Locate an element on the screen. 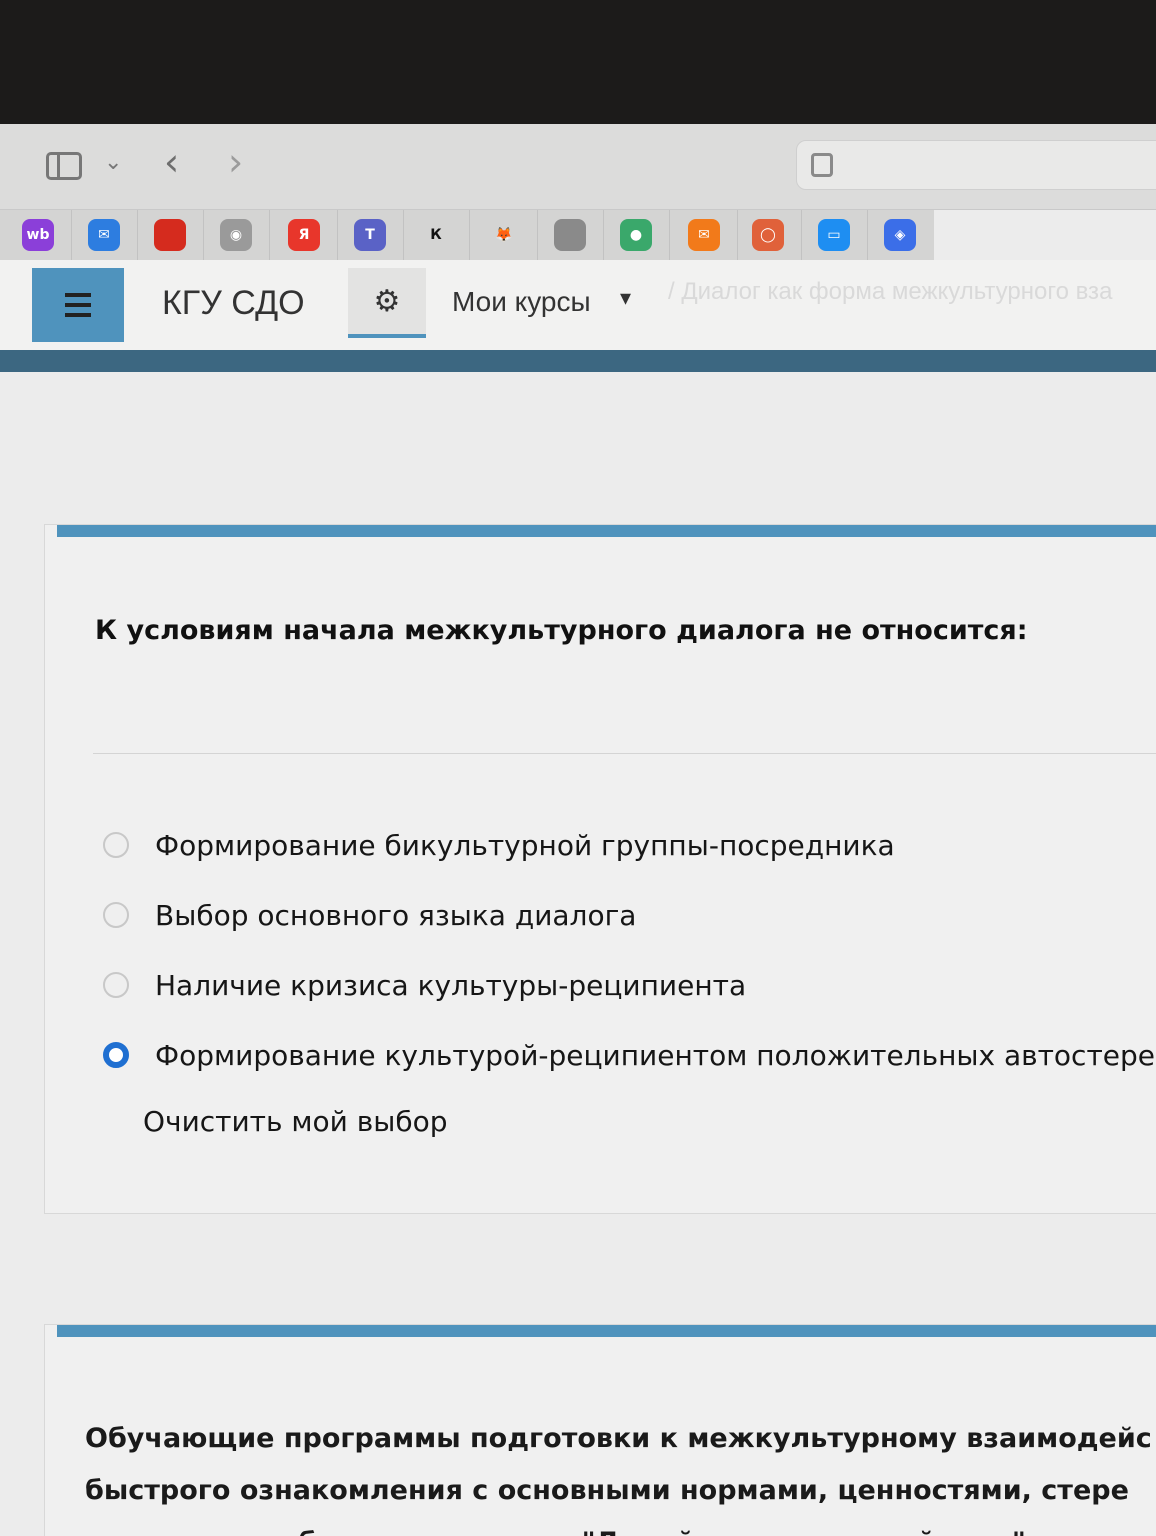  favorite-flag-ru-icon is located at coordinates (170, 235).